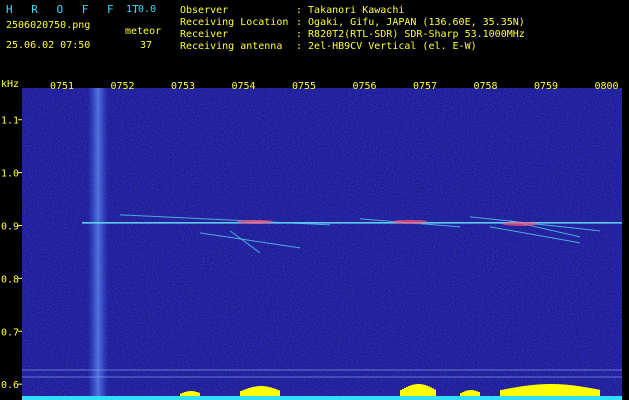 The width and height of the screenshot is (629, 400). I want to click on x-tick-label: 0758, so click(485, 86).